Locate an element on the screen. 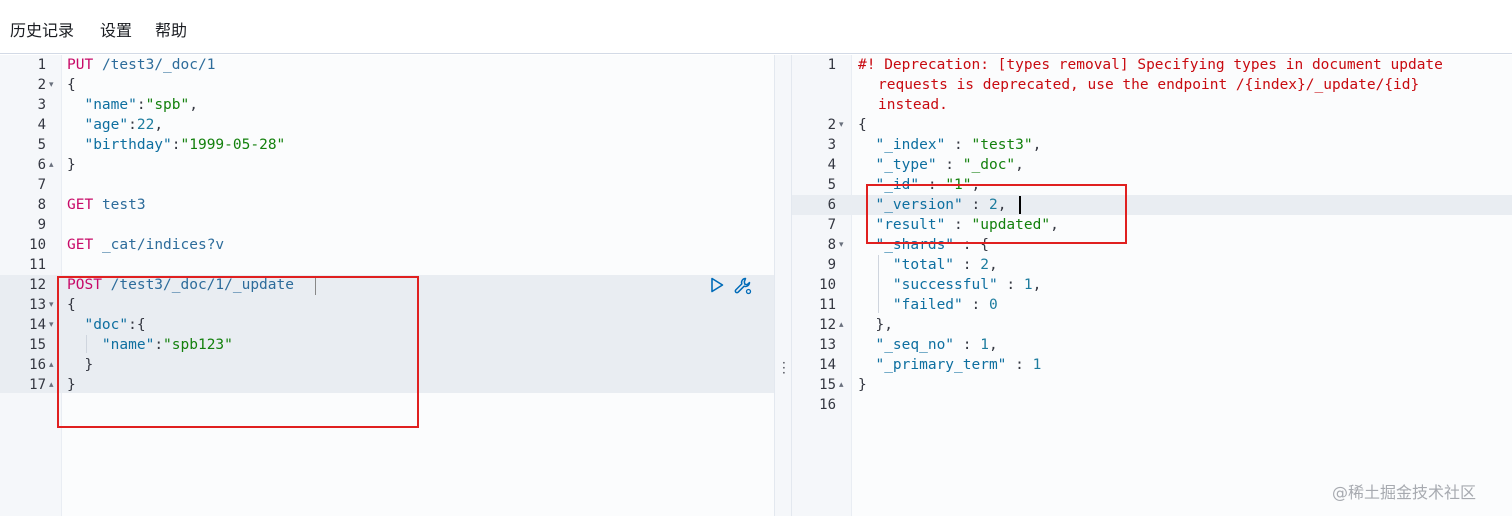 The image size is (1512, 516). code-line-2: { is located at coordinates (71, 85).